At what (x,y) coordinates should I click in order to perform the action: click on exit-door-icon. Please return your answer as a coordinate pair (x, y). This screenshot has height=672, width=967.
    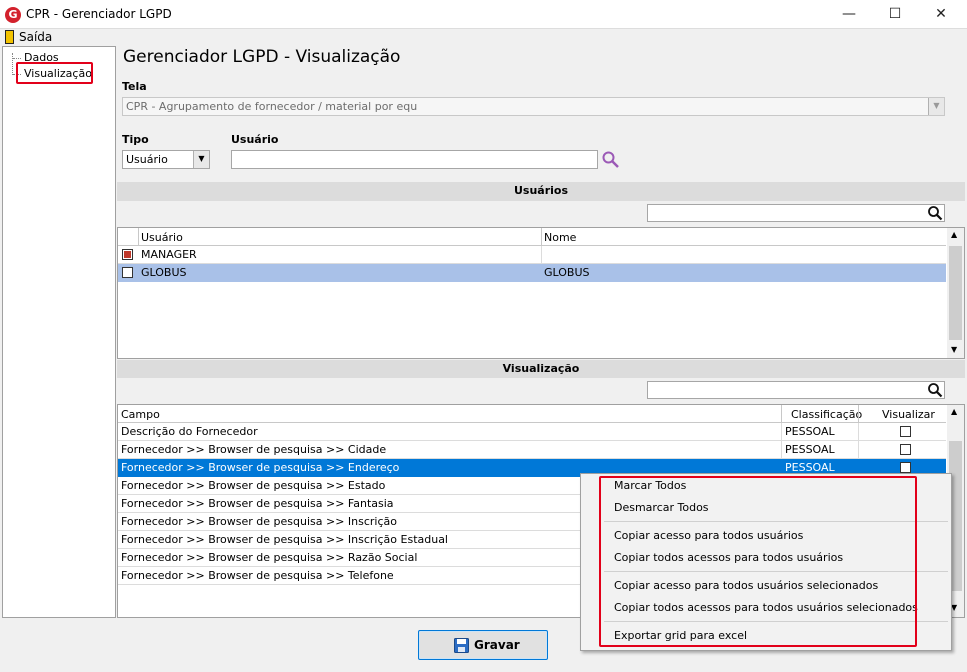
    Looking at the image, I should click on (9, 37).